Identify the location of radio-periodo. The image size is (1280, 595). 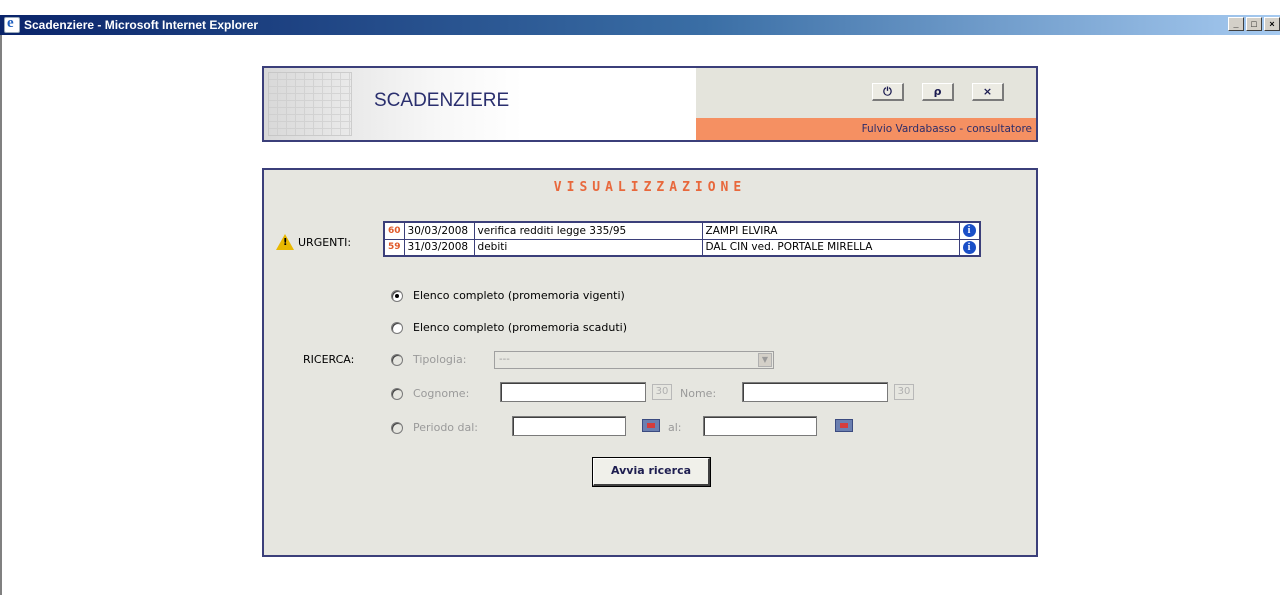
(397, 427).